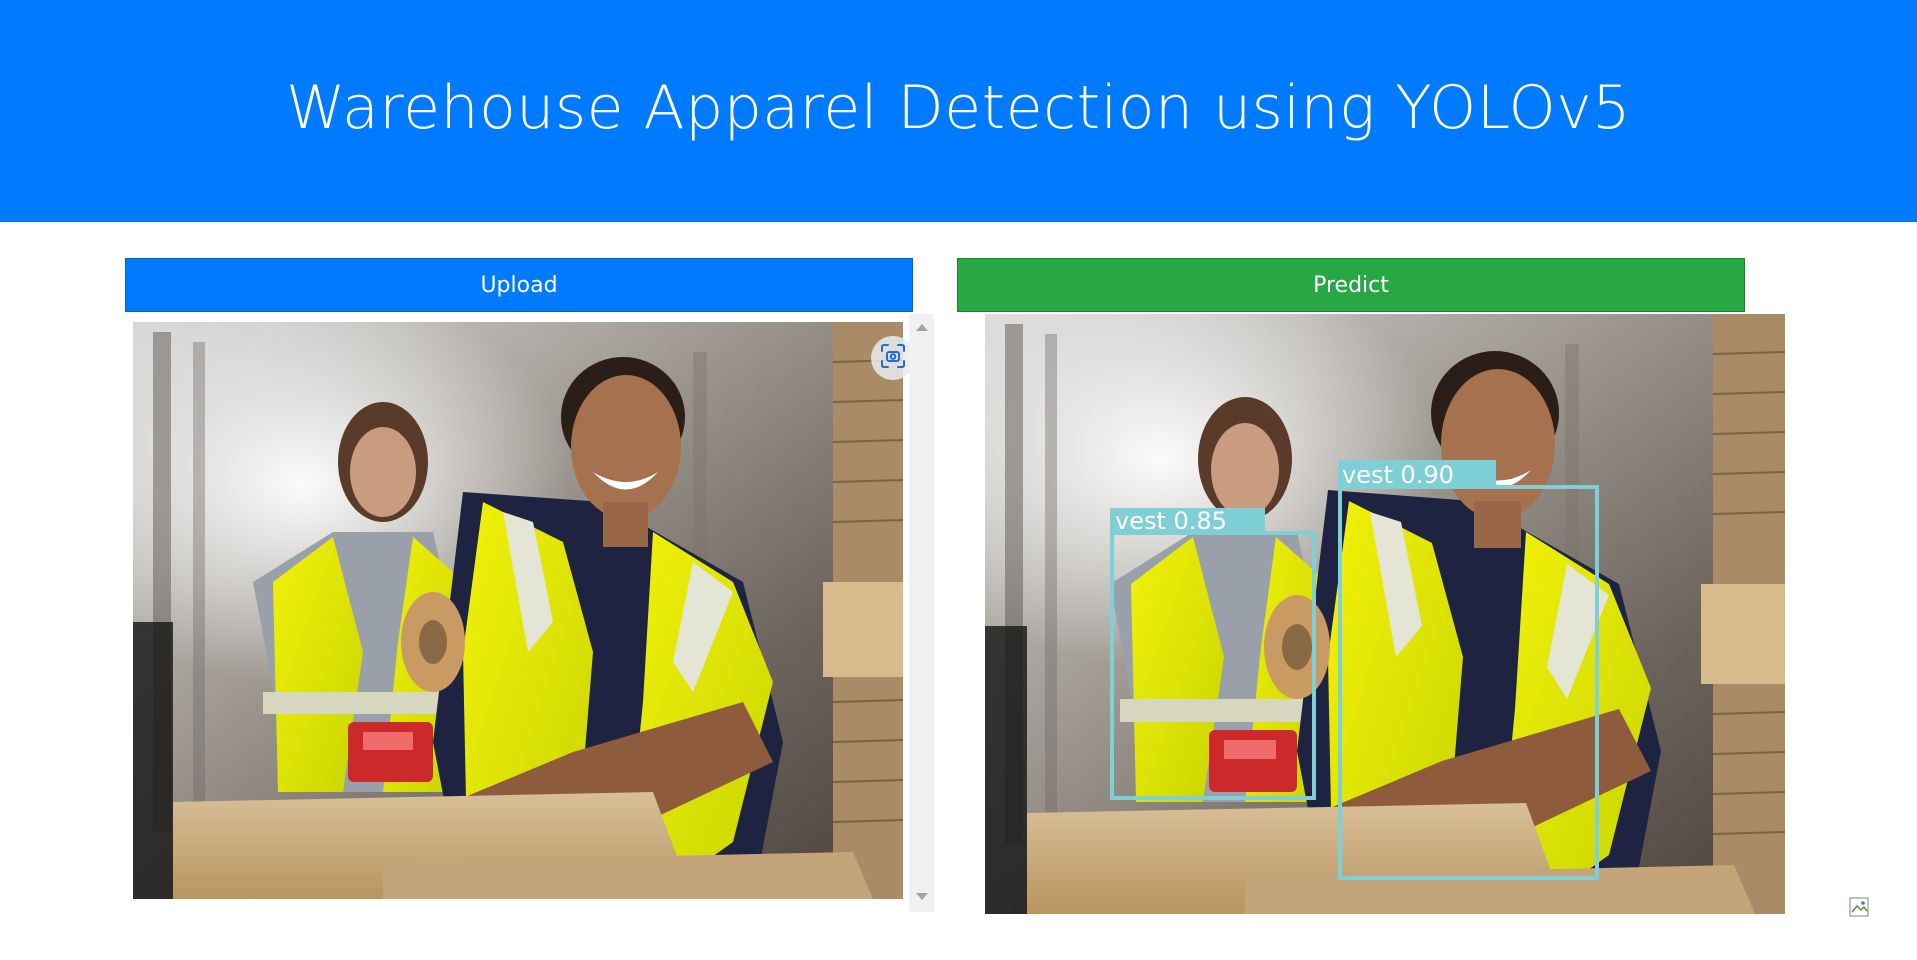  What do you see at coordinates (922, 896) in the screenshot?
I see `scroll-down-arrow-icon` at bounding box center [922, 896].